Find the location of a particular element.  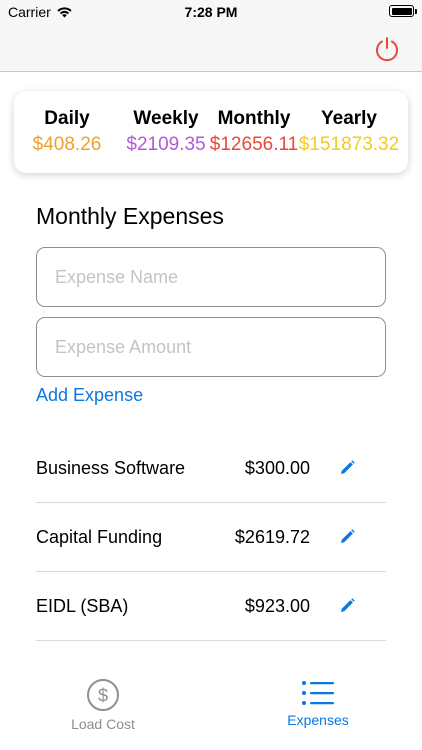

expense-amount: $300.00 is located at coordinates (277, 468).